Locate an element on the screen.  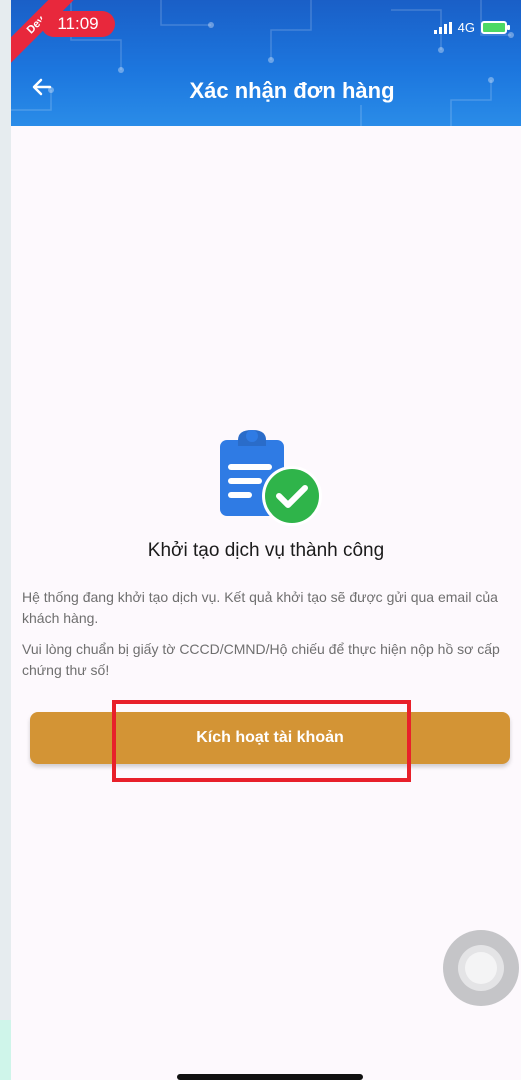
page-title-text: Xác nhận đơn hàng is located at coordinates (292, 90).